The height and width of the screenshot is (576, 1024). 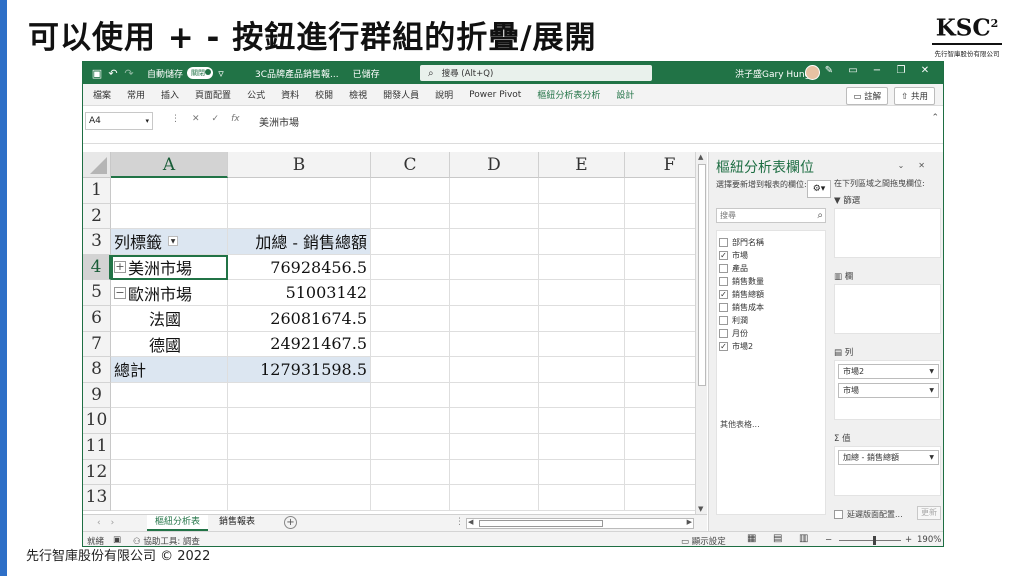 What do you see at coordinates (582, 344) in the screenshot?
I see `cell-e7` at bounding box center [582, 344].